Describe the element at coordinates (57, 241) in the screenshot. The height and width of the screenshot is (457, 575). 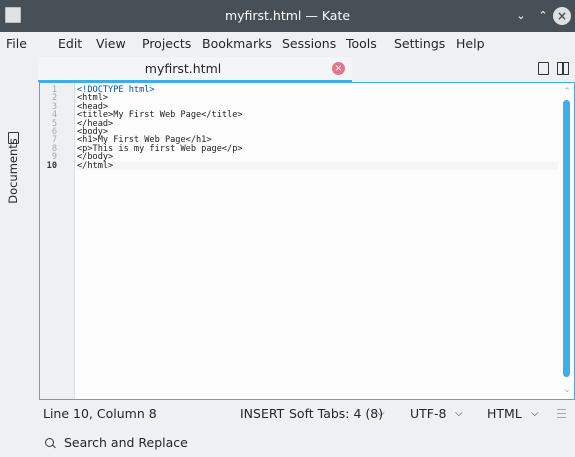
I see `line-number-gutter: 1 2 3 4 5 6 7 8 9 10` at that location.